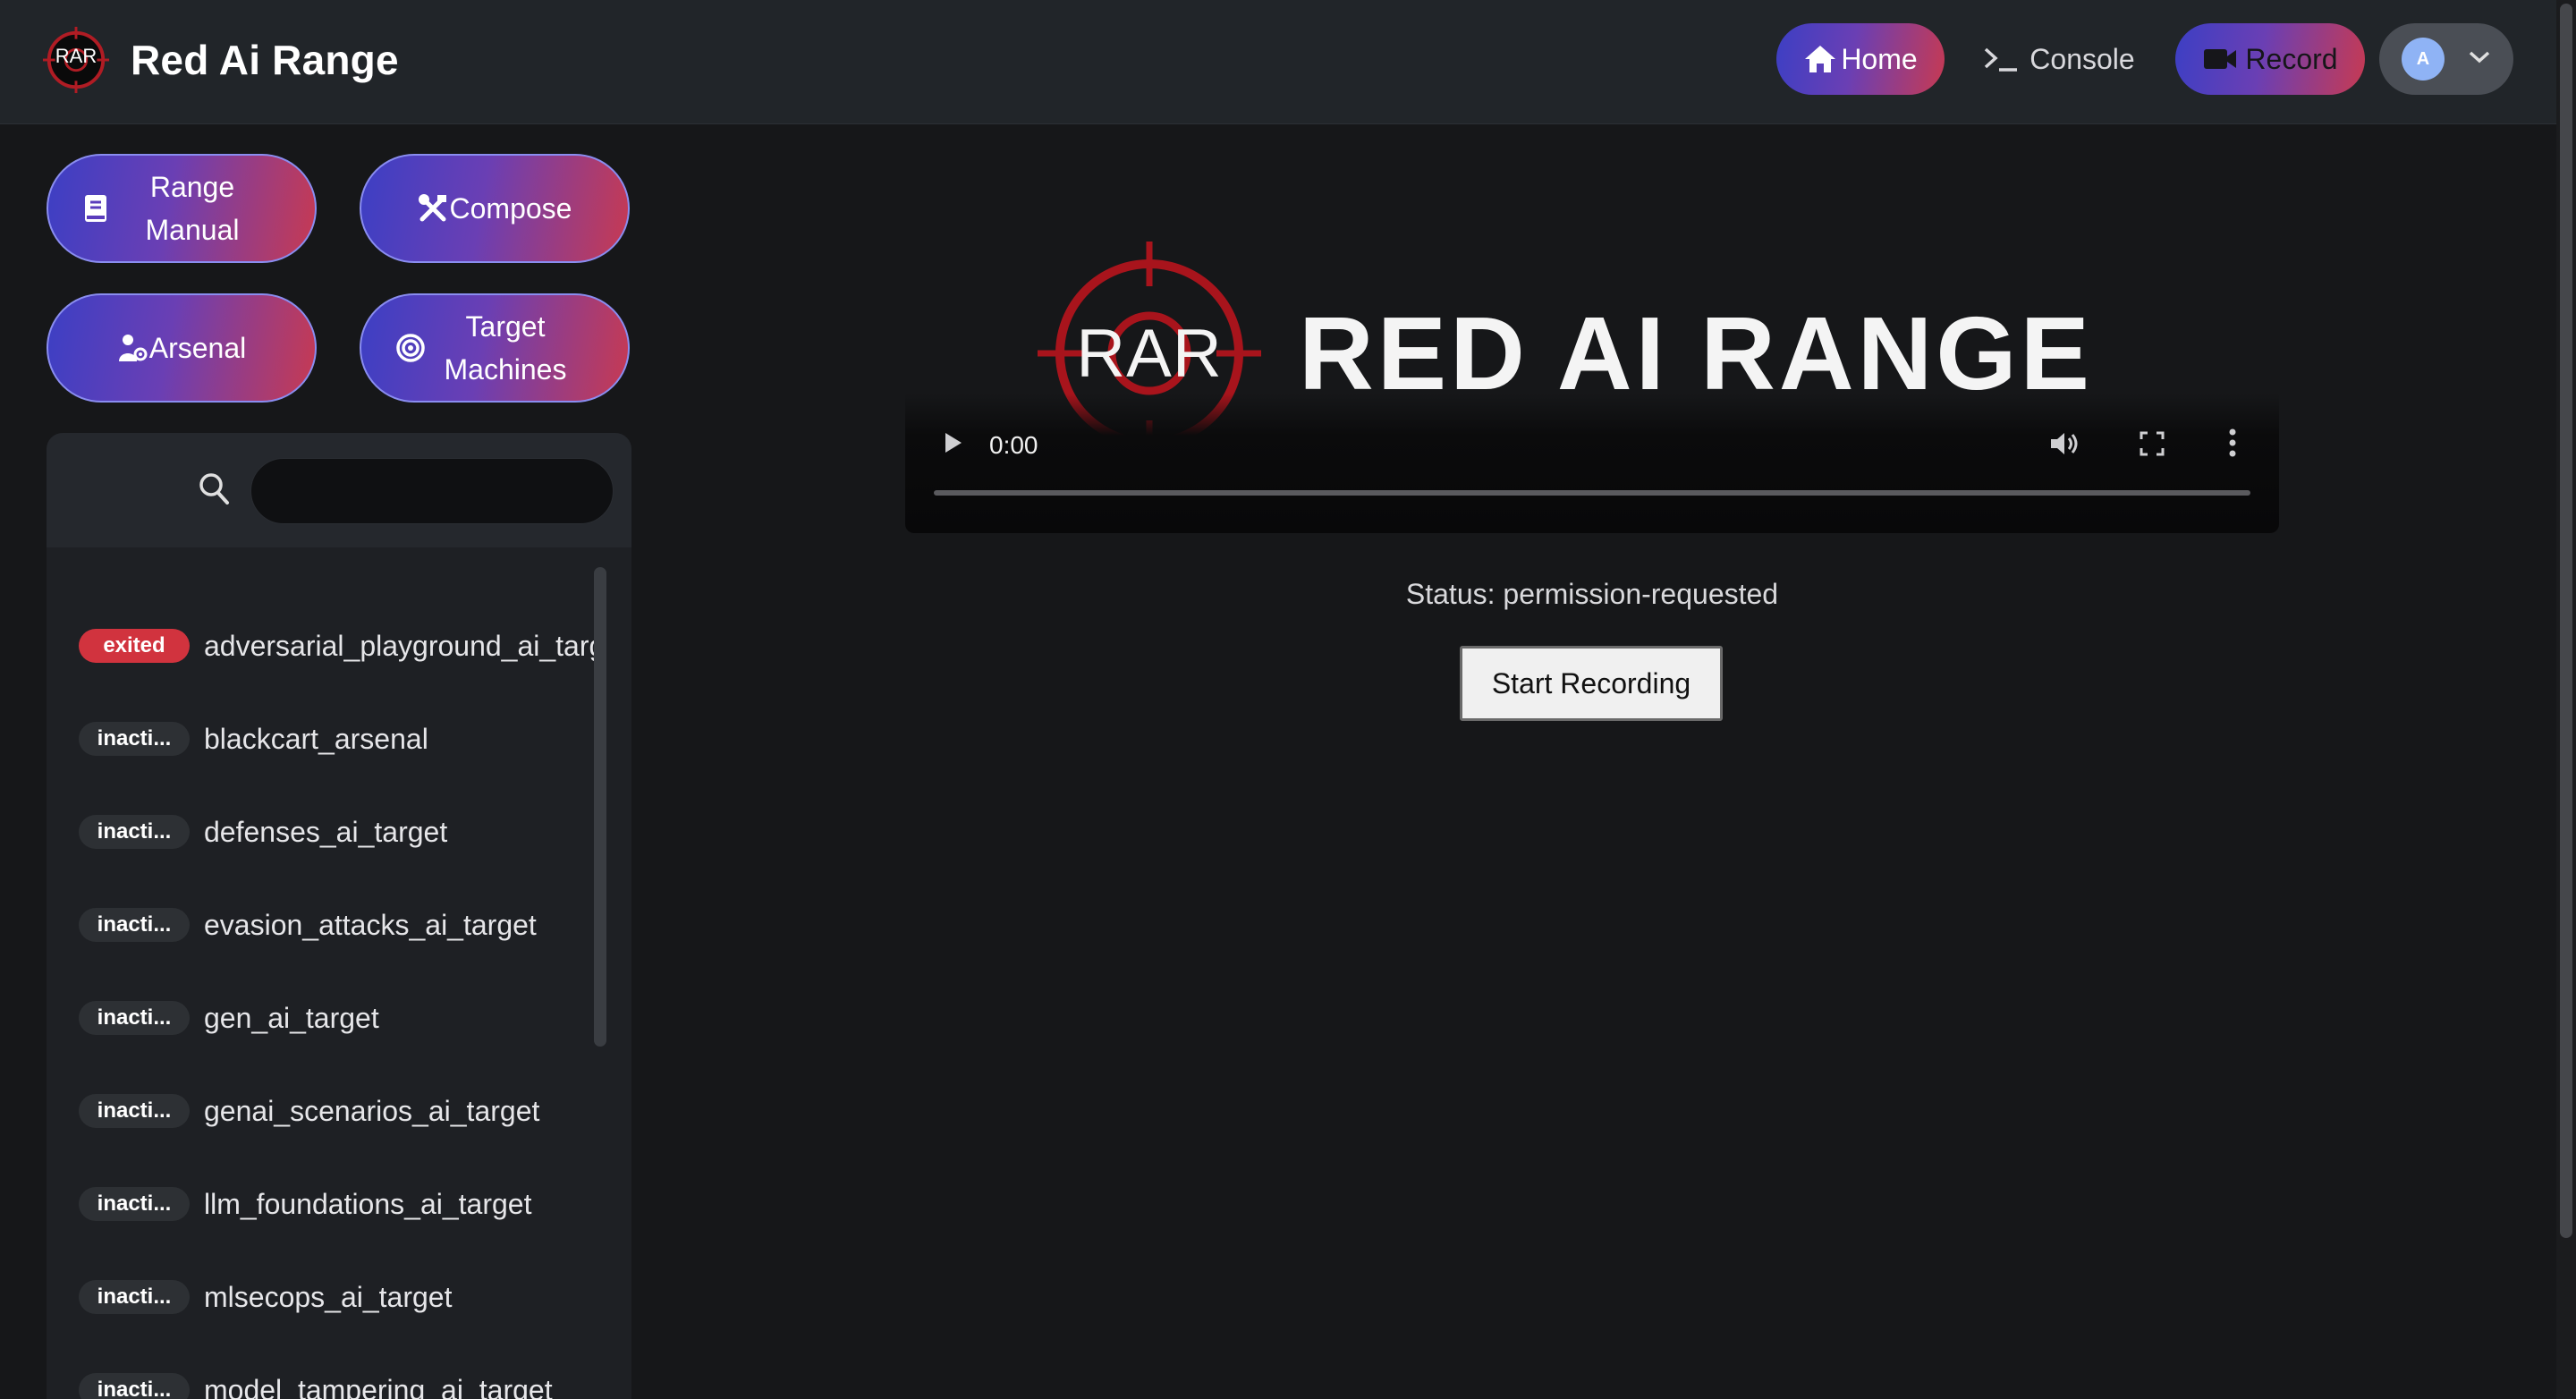  I want to click on container-name: adversarial_playground_ai_target, so click(400, 645).